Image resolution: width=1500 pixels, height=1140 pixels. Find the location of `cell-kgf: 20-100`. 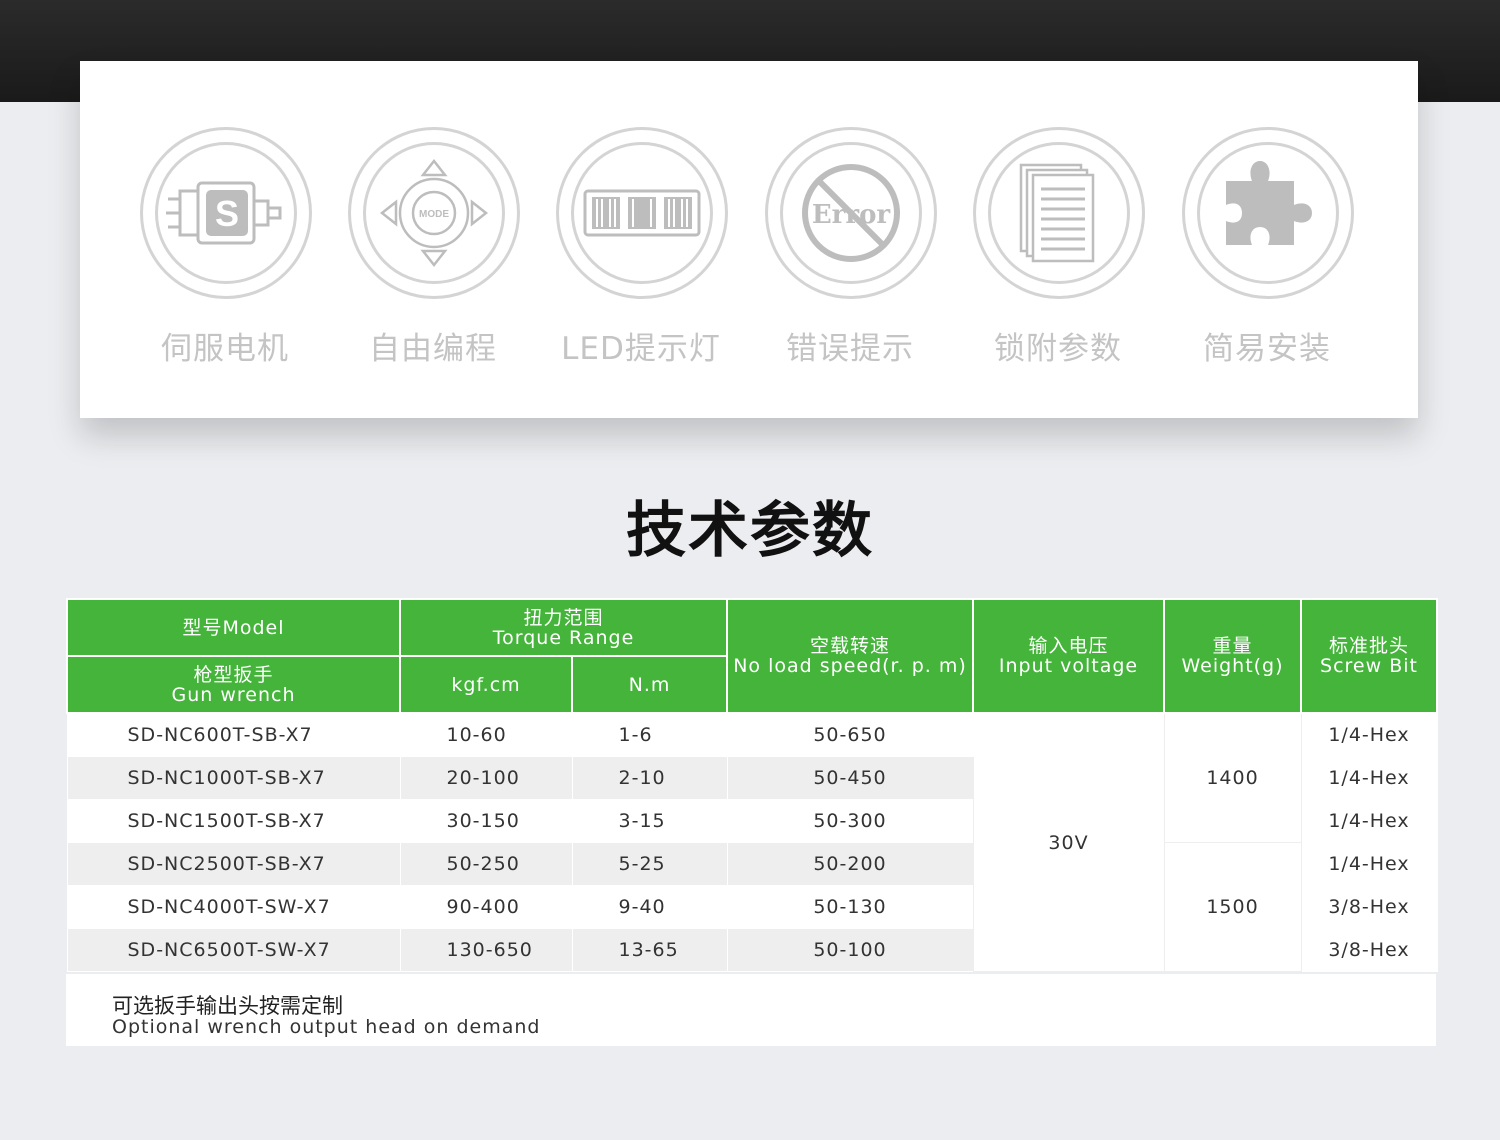

cell-kgf: 20-100 is located at coordinates (486, 778).